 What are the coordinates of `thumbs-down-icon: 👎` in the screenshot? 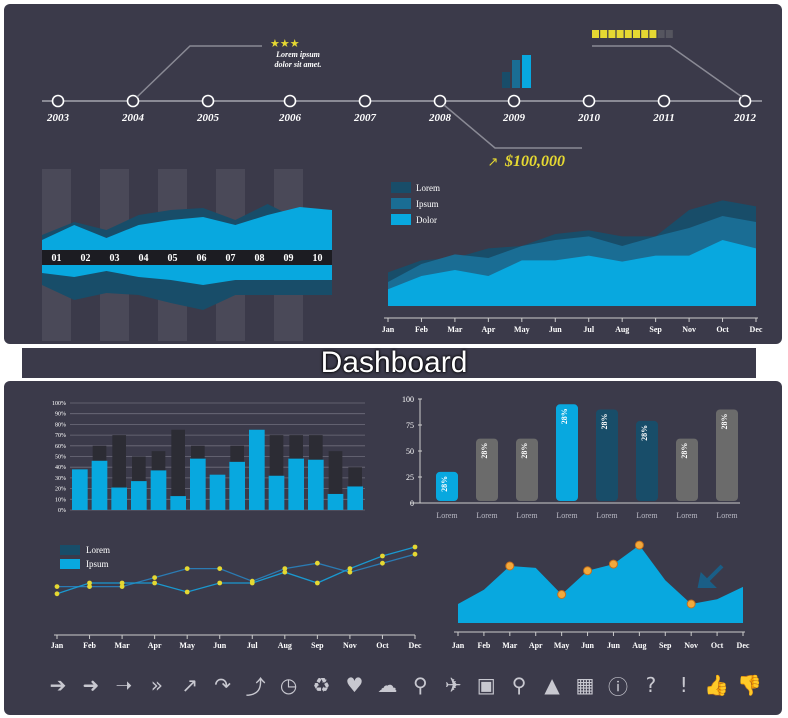 It's located at (750, 685).